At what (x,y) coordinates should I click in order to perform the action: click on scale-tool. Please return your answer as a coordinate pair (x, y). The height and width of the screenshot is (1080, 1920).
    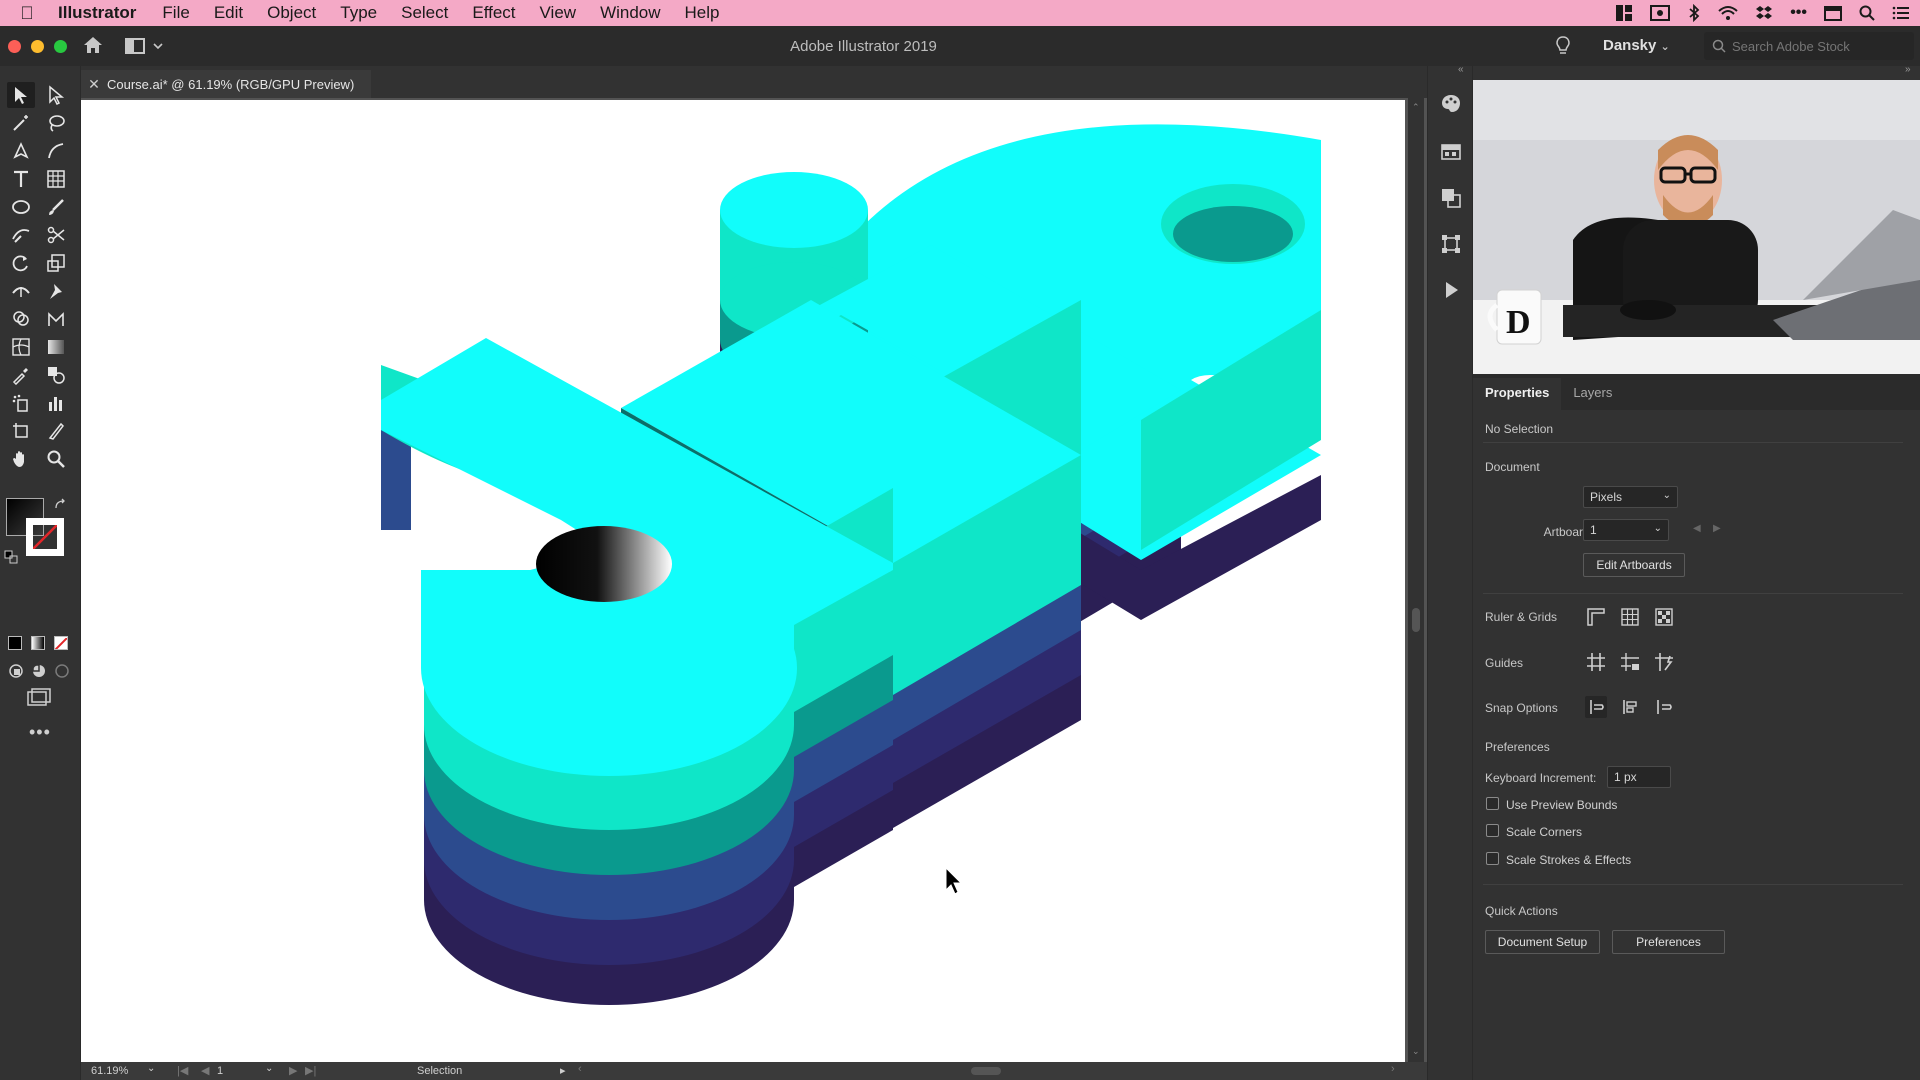
    Looking at the image, I should click on (56, 263).